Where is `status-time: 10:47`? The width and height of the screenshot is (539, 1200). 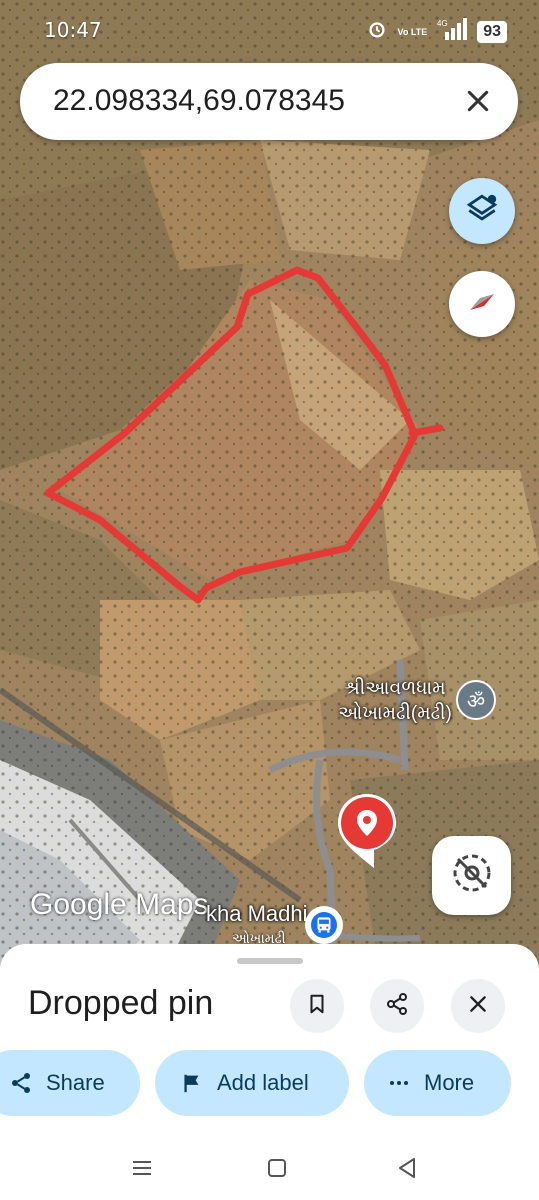
status-time: 10:47 is located at coordinates (73, 30).